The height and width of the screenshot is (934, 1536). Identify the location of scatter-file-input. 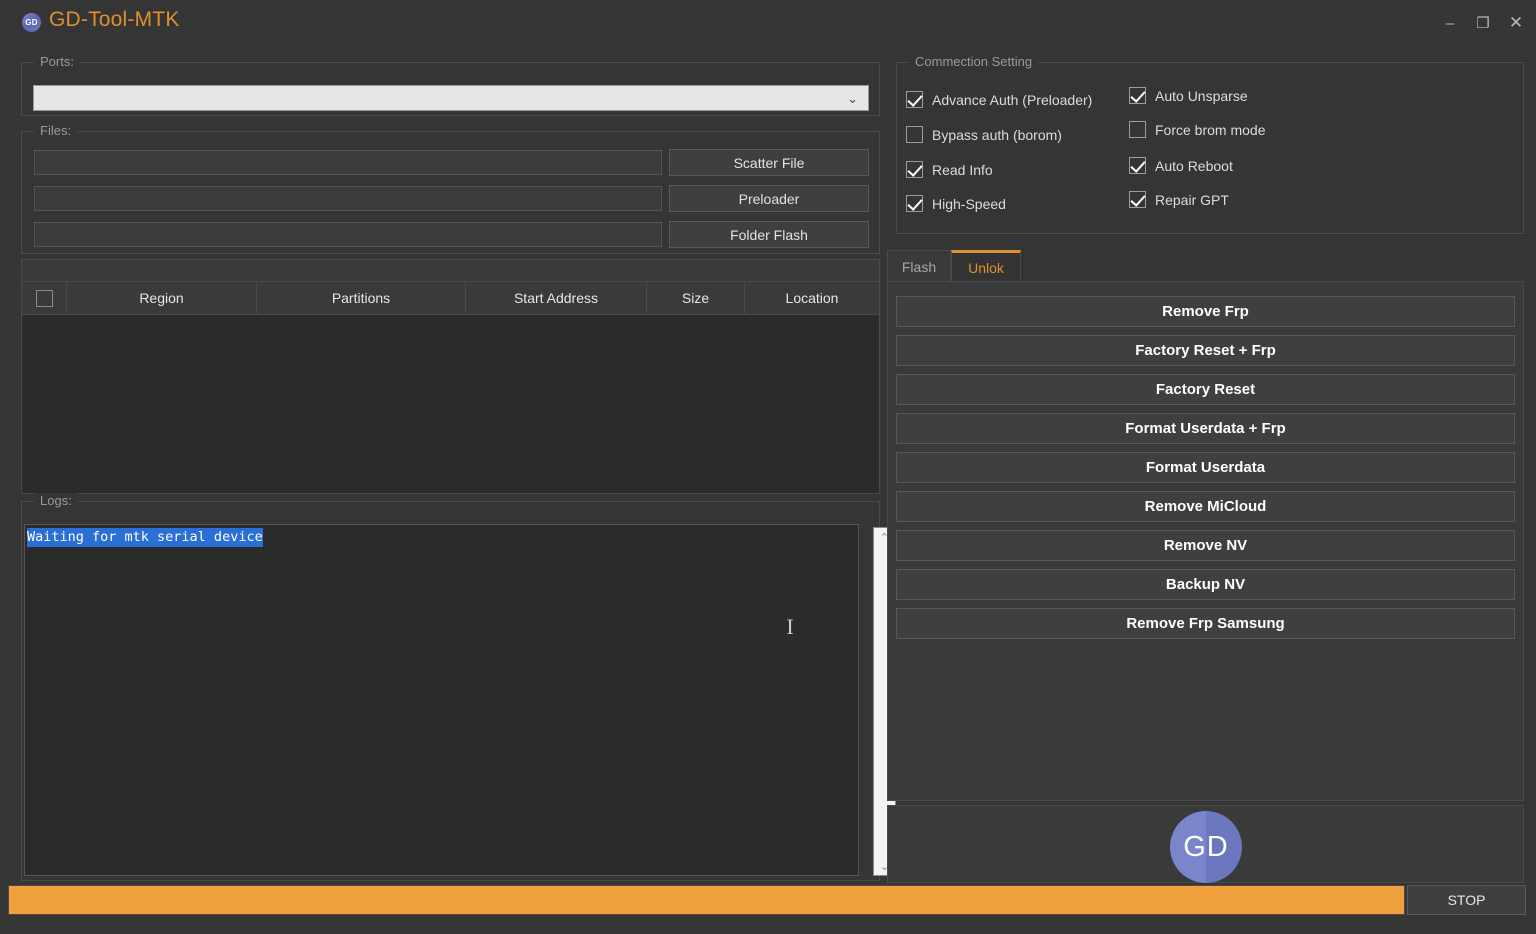
(348, 162).